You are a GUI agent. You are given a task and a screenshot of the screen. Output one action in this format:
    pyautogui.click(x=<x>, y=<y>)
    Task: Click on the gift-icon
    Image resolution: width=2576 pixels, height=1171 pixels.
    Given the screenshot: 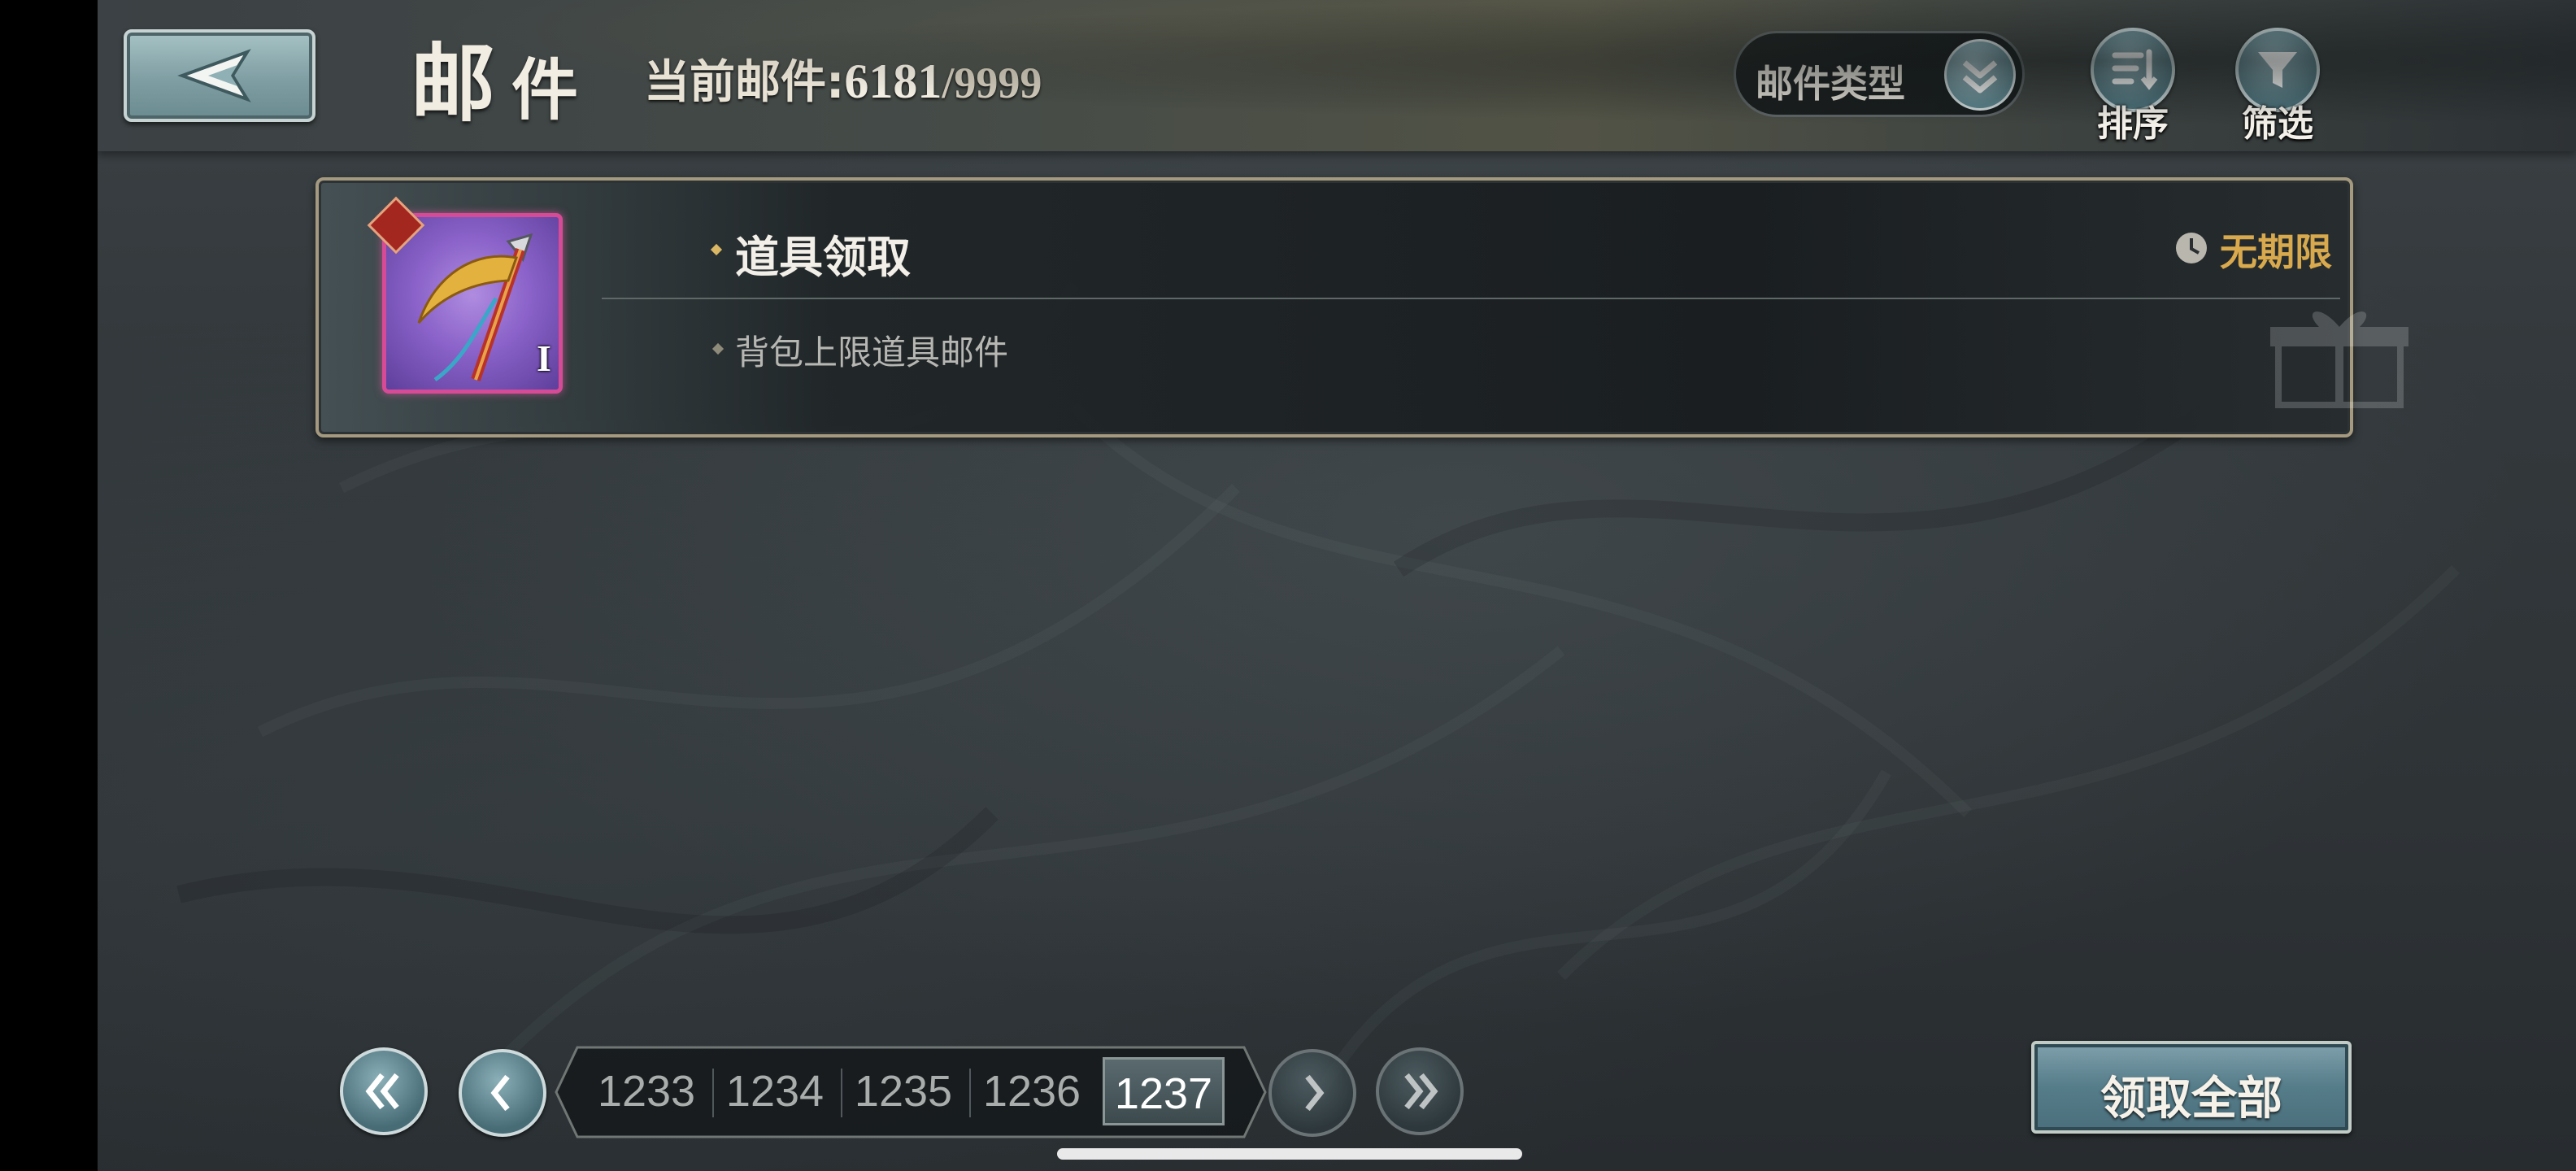 What is the action you would take?
    pyautogui.click(x=2339, y=360)
    